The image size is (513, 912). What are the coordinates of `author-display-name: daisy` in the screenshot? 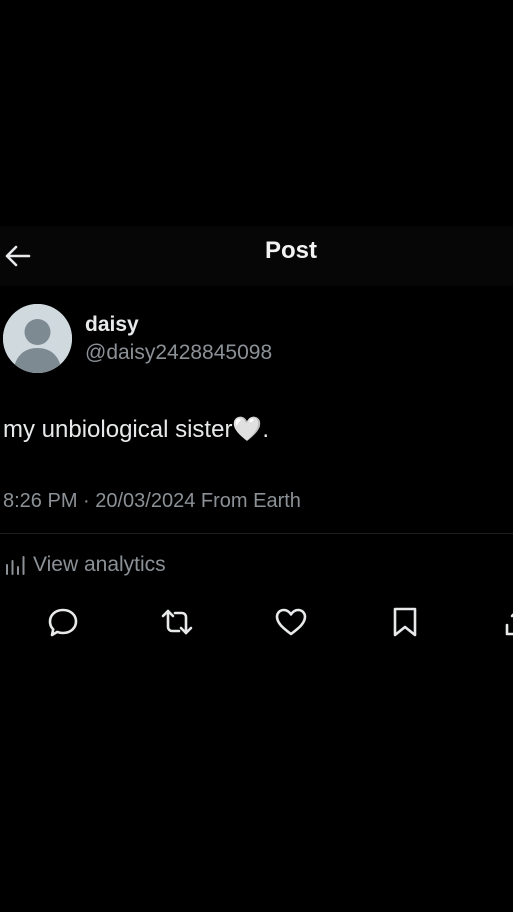 It's located at (112, 325).